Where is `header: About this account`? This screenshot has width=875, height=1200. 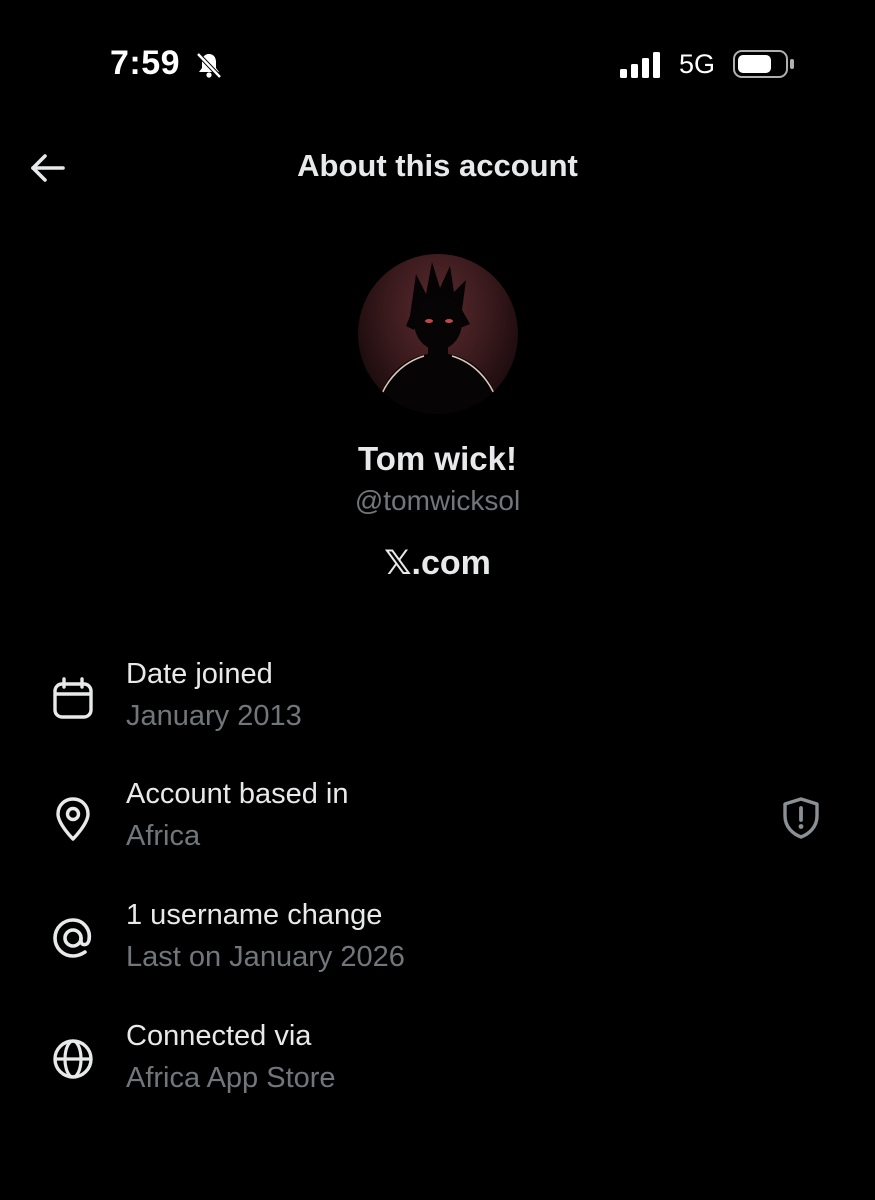
header: About this account is located at coordinates (437, 168).